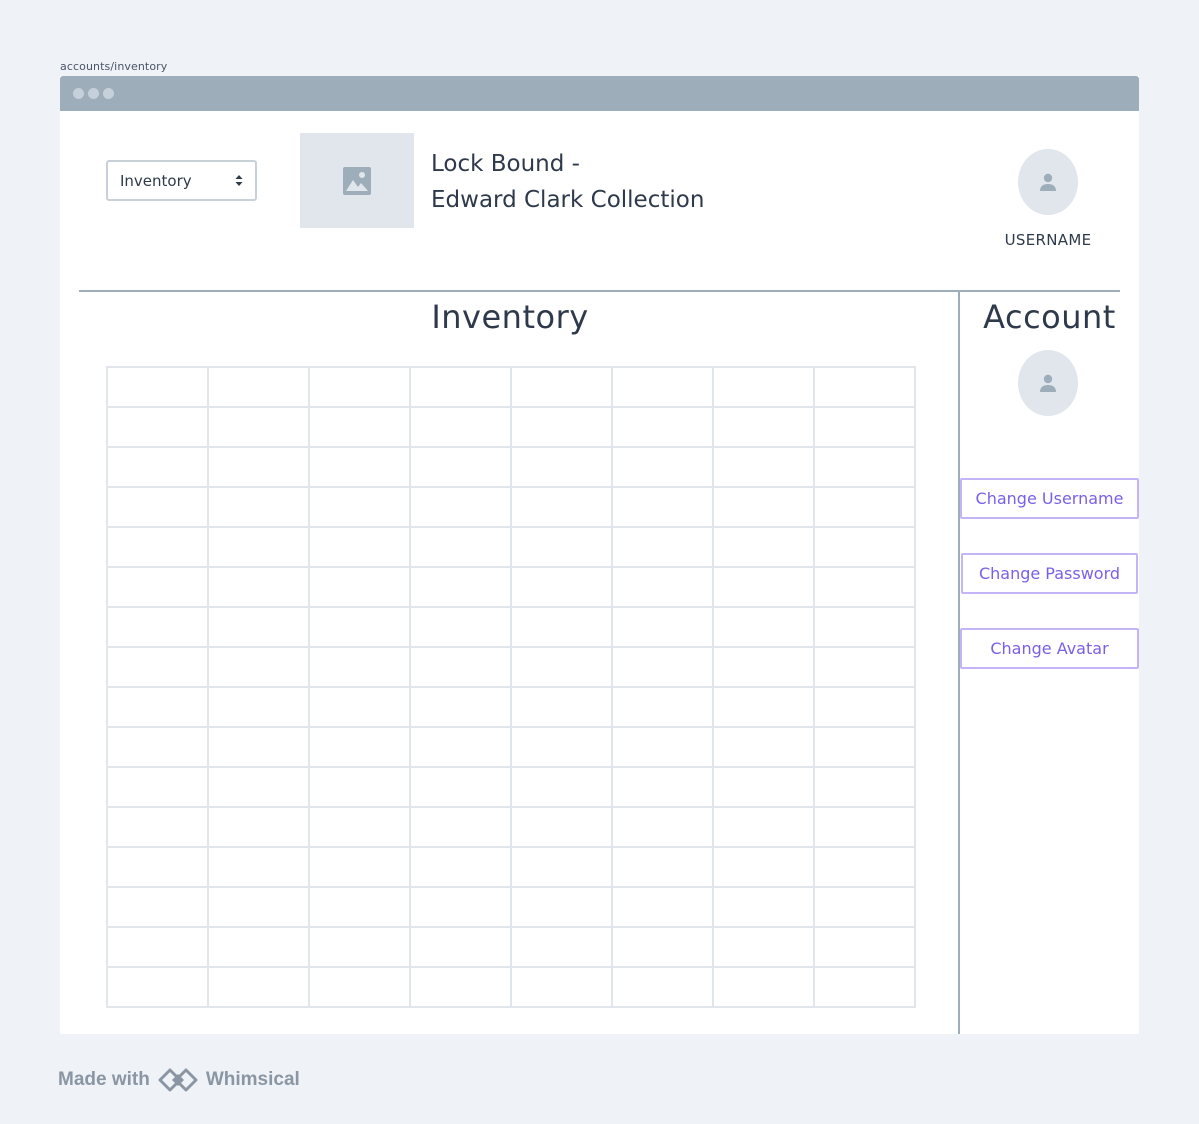 The height and width of the screenshot is (1124, 1199). Describe the element at coordinates (1049, 648) in the screenshot. I see `change-avatar-button: Change Avatar` at that location.